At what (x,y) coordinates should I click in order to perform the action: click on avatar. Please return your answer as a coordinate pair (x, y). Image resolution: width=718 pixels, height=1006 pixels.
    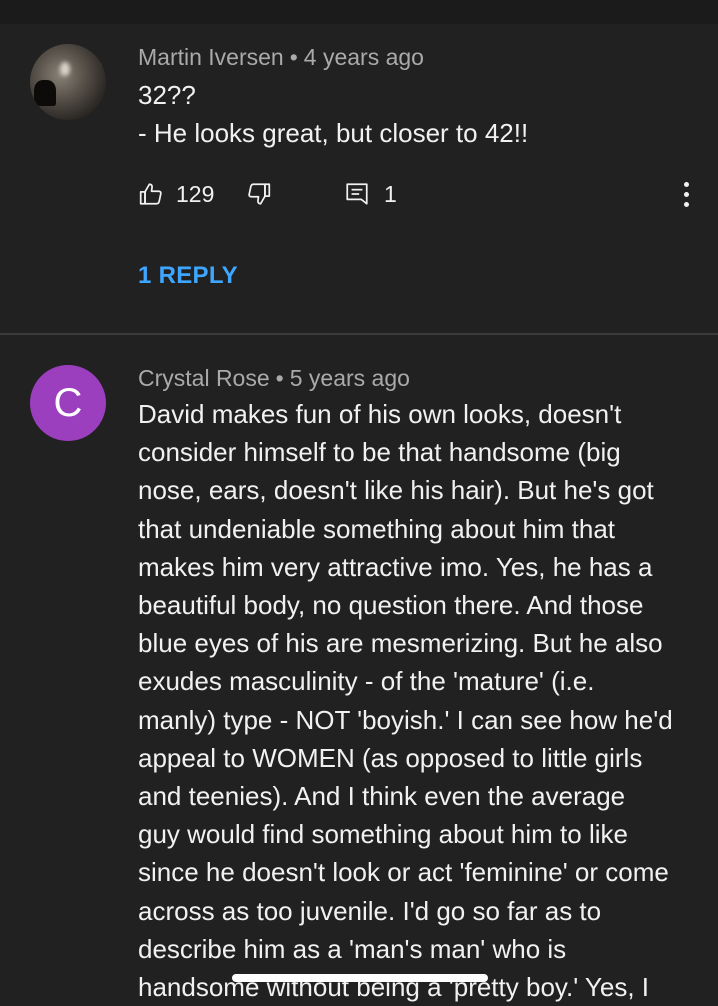
    Looking at the image, I should click on (68, 82).